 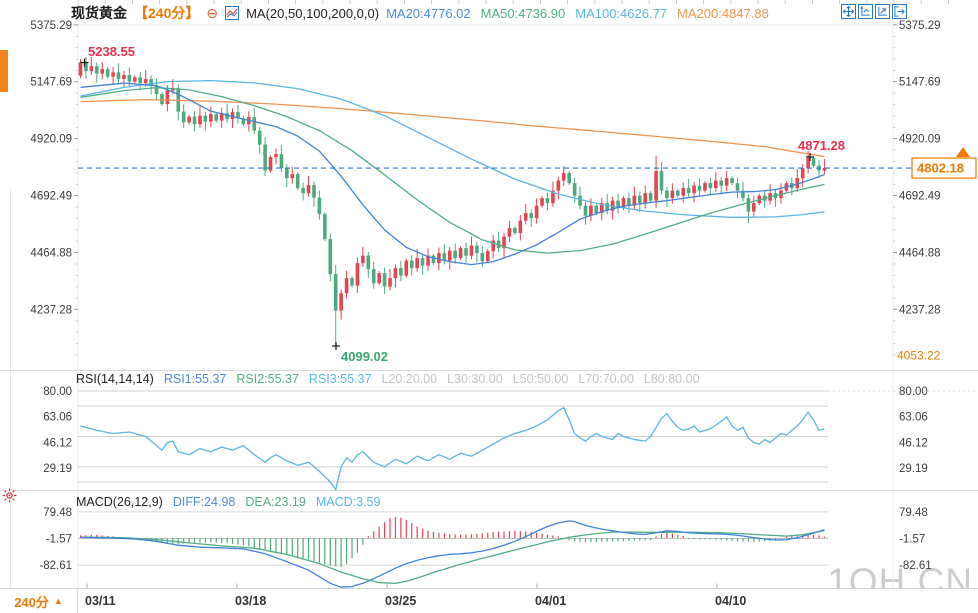 What do you see at coordinates (212, 13) in the screenshot?
I see `collapse-icon: ⊖` at bounding box center [212, 13].